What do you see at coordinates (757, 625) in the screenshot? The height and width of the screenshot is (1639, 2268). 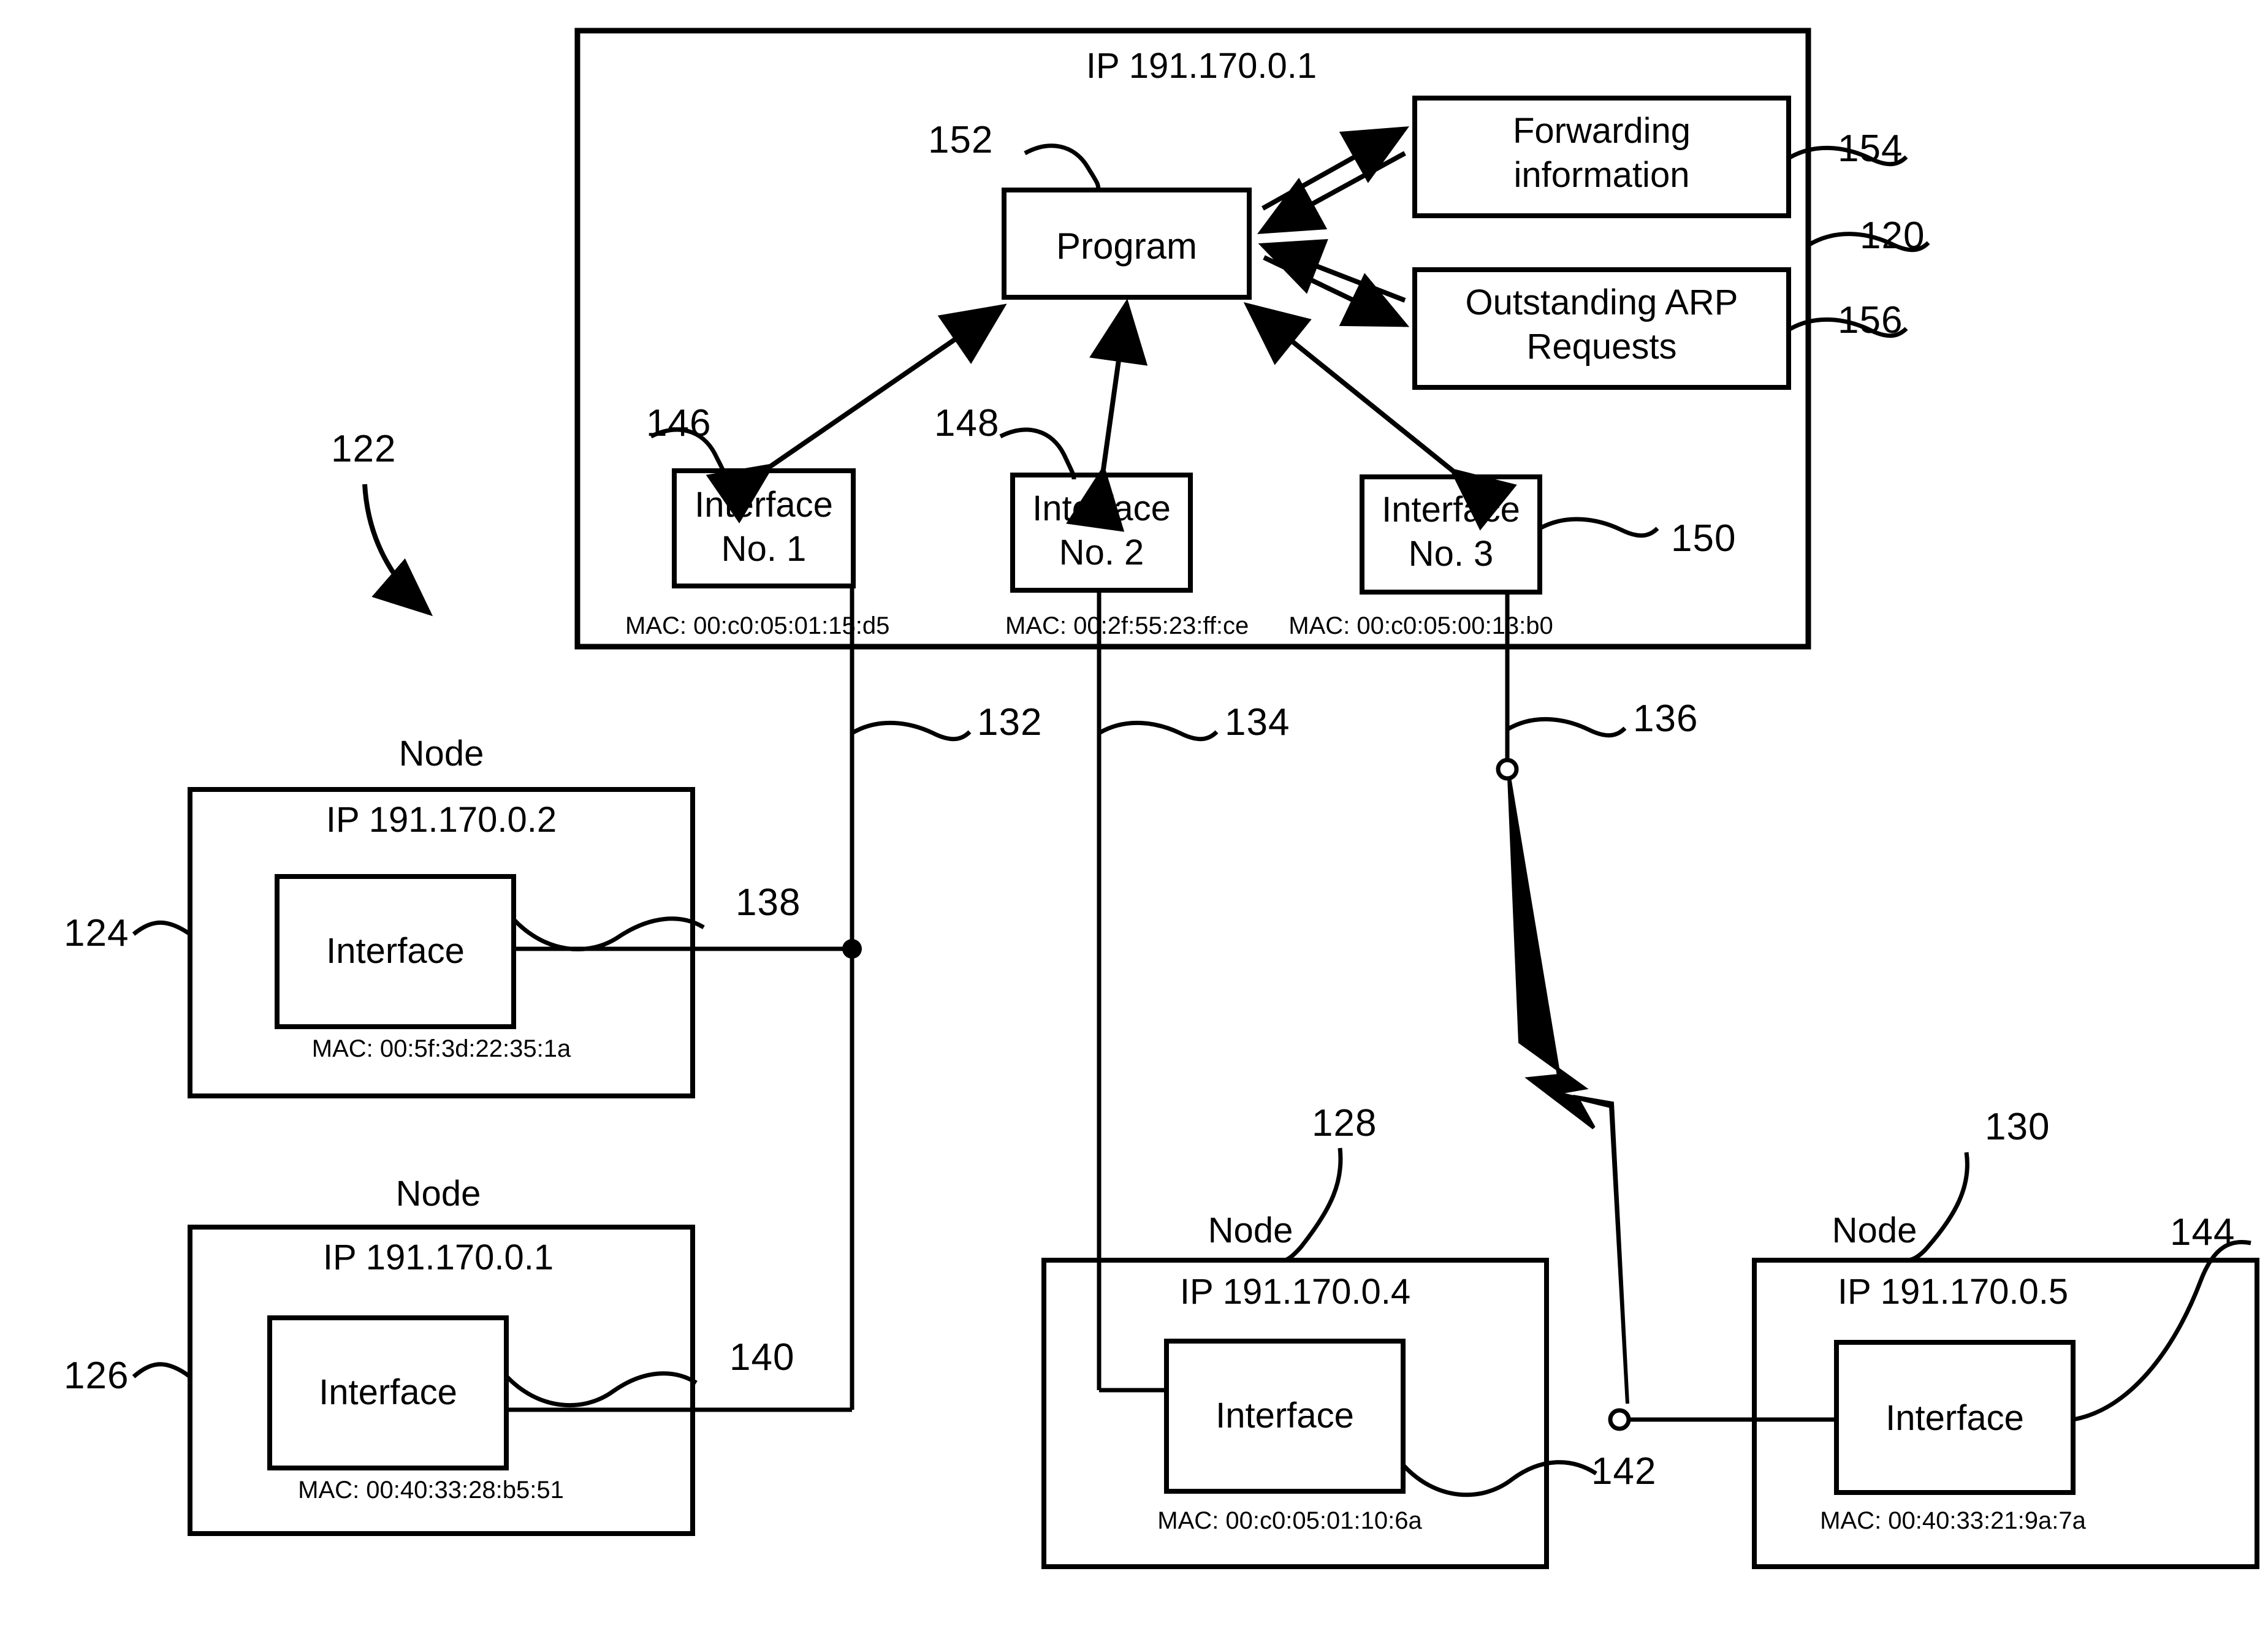 I see `interface1-mac: MAC: 00:c0:05:01:15:d5` at bounding box center [757, 625].